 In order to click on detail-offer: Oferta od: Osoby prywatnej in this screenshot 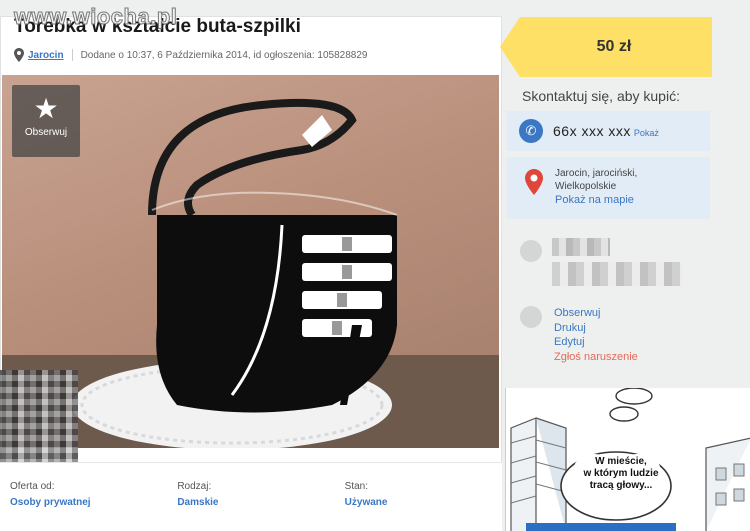, I will do `click(83, 497)`.